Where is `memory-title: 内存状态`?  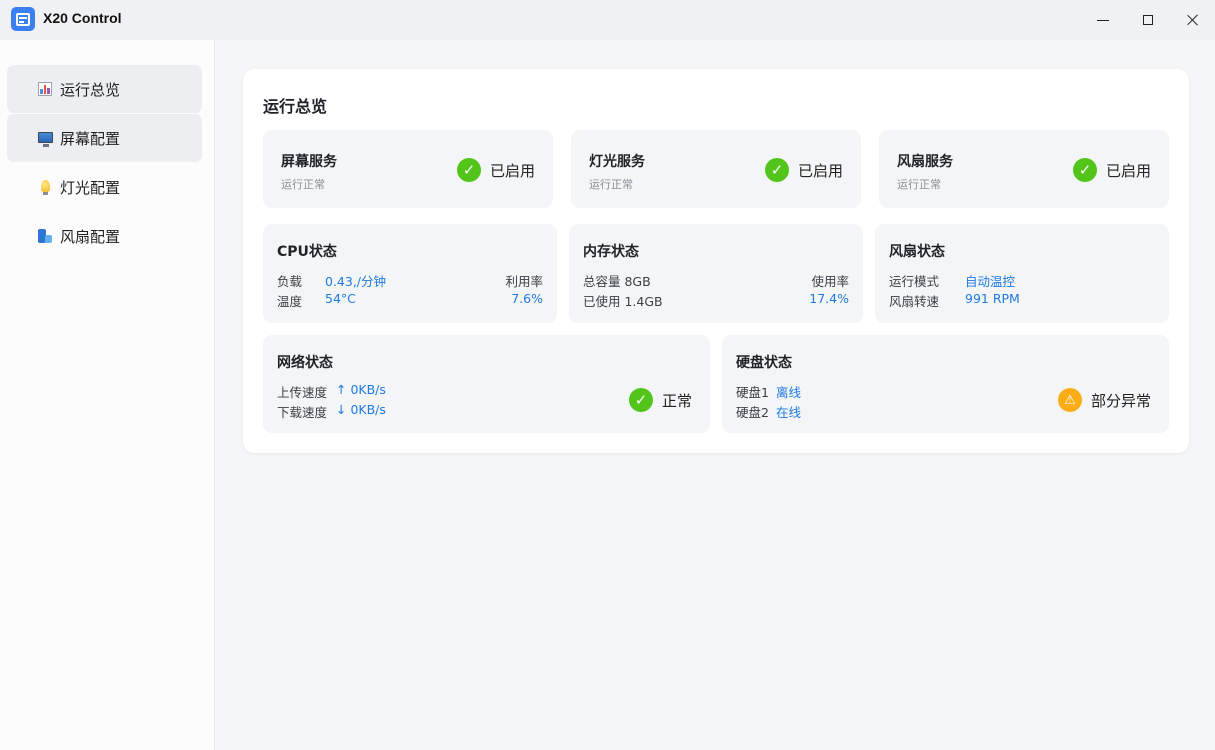 memory-title: 内存状态 is located at coordinates (611, 252).